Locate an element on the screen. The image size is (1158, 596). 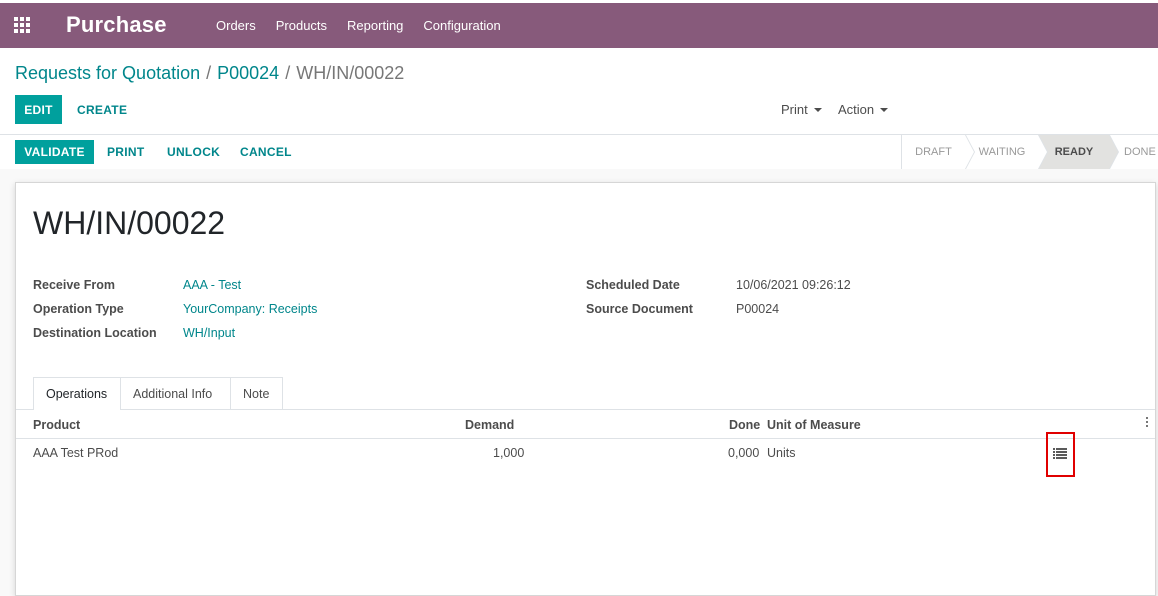
edit-button: EDIT is located at coordinates (38, 109).